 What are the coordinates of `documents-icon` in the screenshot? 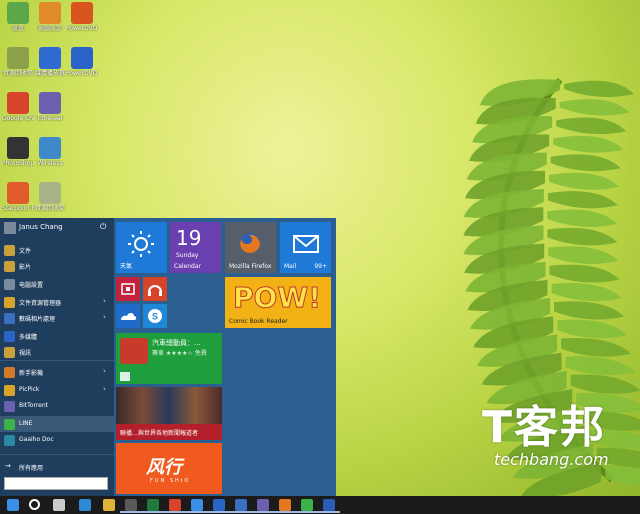 It's located at (9, 250).